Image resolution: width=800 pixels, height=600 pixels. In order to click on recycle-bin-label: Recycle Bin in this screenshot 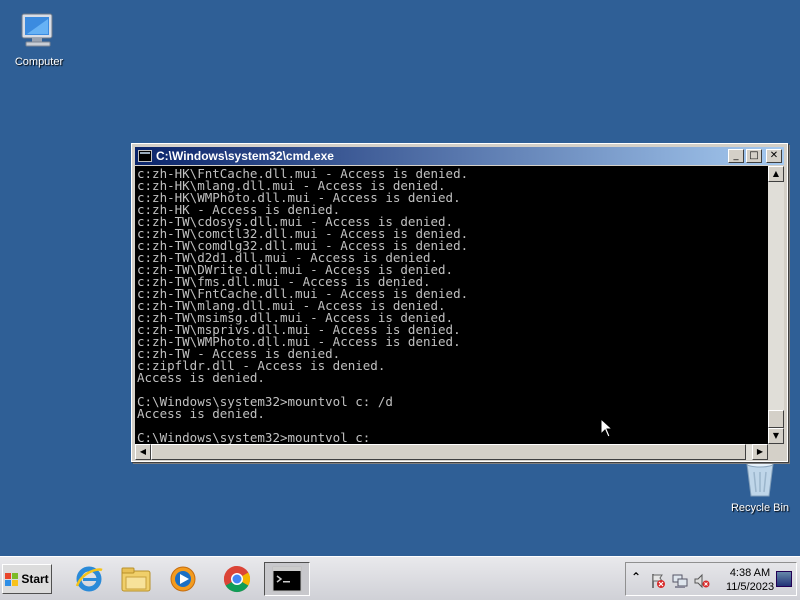, I will do `click(760, 508)`.